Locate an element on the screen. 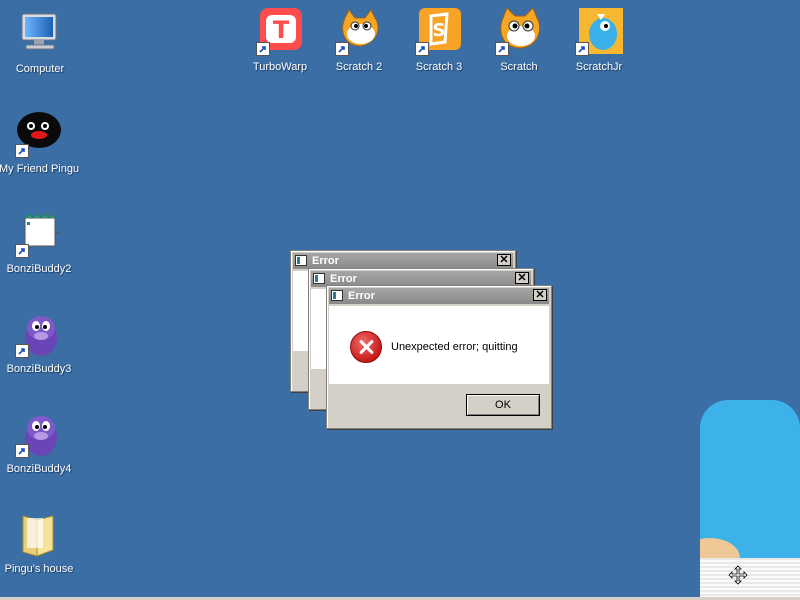 This screenshot has width=800, height=600. desktop-icon-bonzibuddy4: BonziBuddy4 is located at coordinates (39, 442).